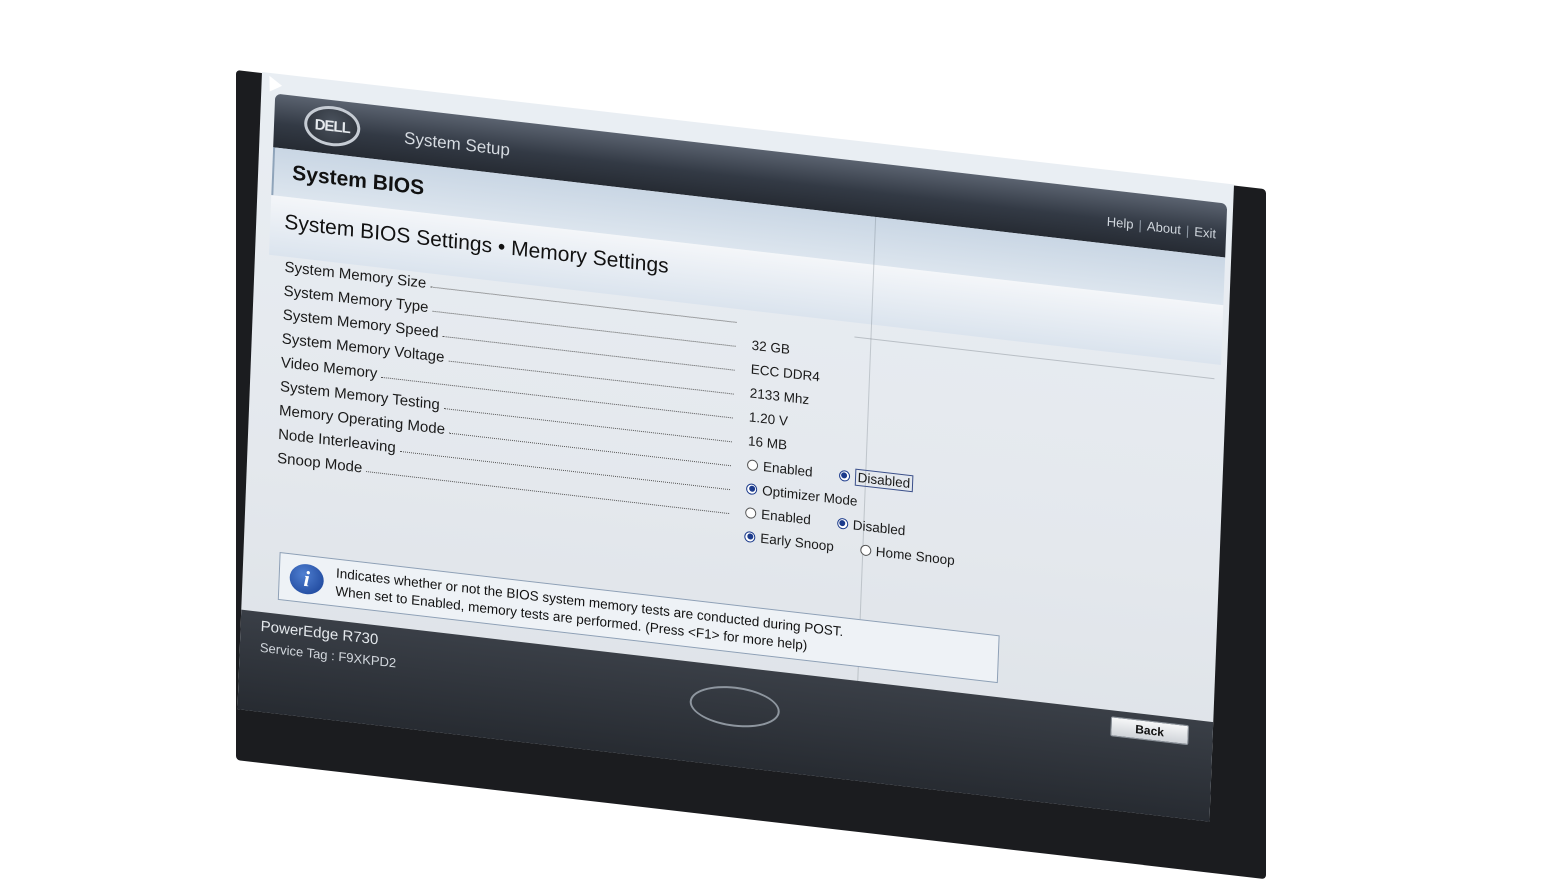 The image size is (1554, 879). What do you see at coordinates (457, 144) in the screenshot?
I see `app-title: System Setup` at bounding box center [457, 144].